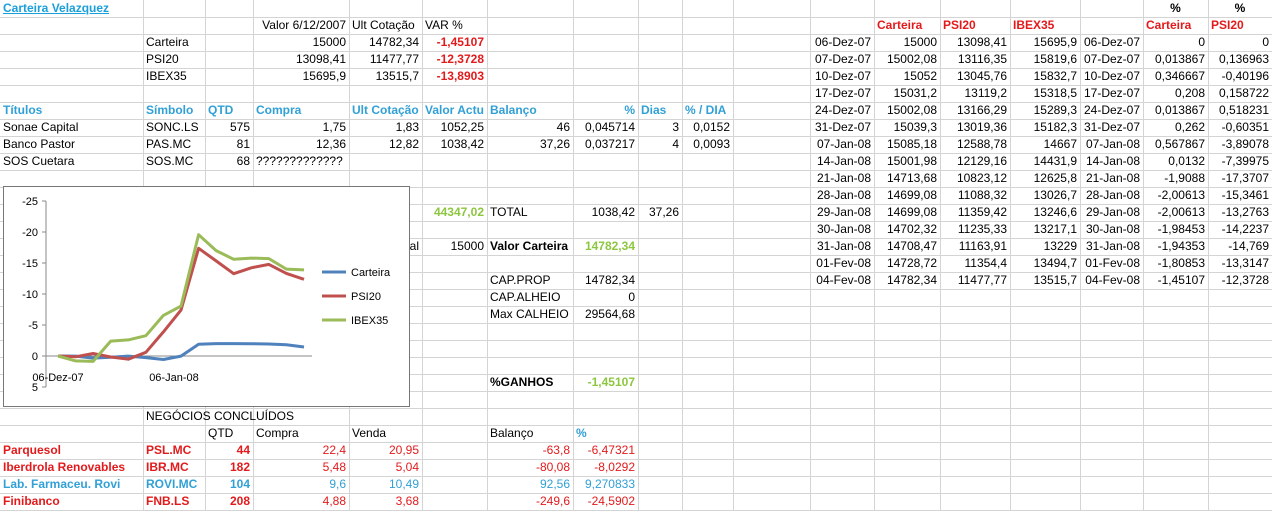 The image size is (1272, 511). Describe the element at coordinates (1175, 229) in the screenshot. I see `pct-cell: -1,98453` at that location.